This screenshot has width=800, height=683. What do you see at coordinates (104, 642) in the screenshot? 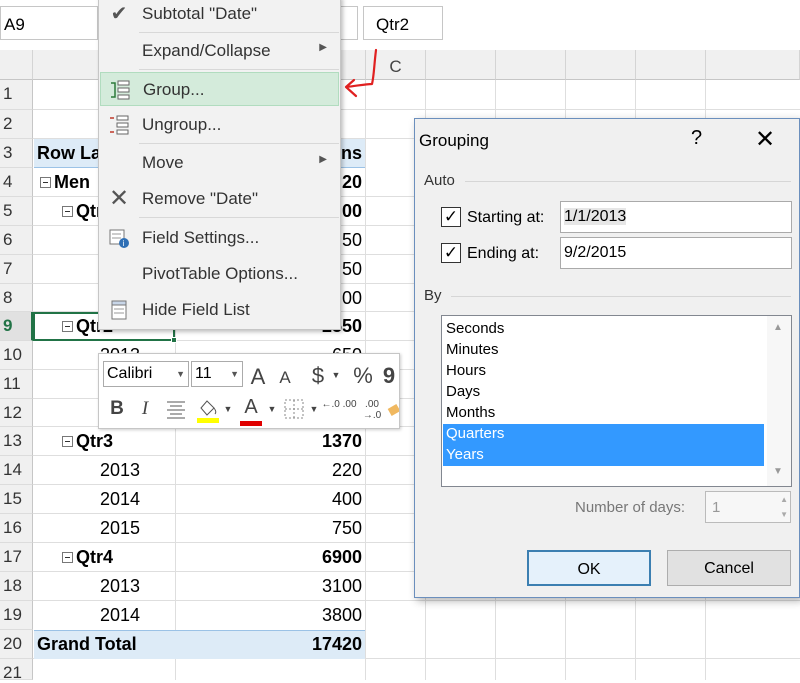
I see `grand-total-label: Grand Total` at bounding box center [104, 642].